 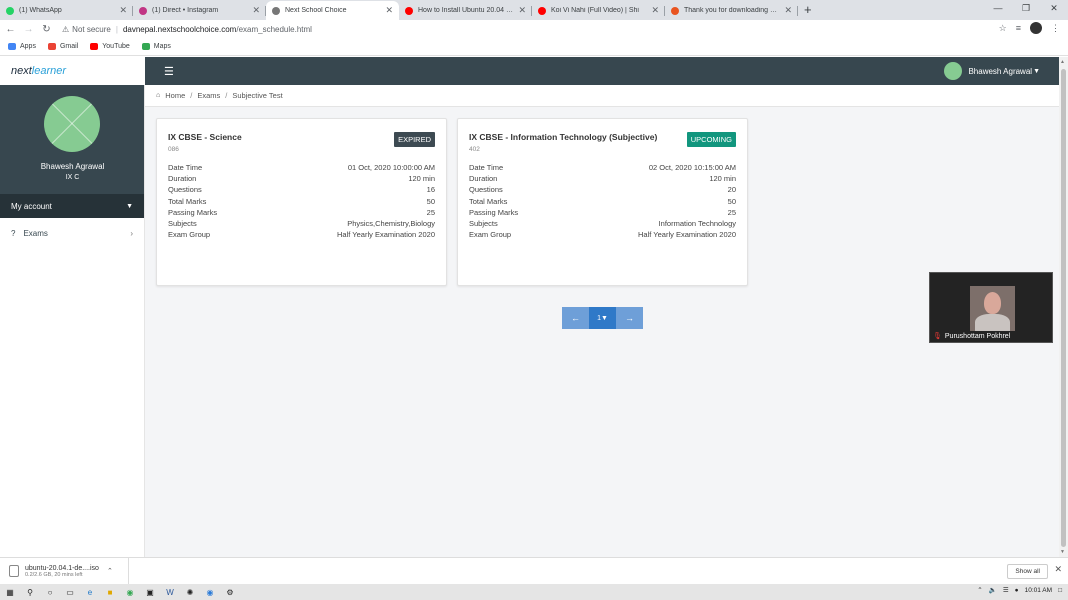 I want to click on browser-tab: Thank you for downloading Ubu ✕, so click(x=731, y=10).